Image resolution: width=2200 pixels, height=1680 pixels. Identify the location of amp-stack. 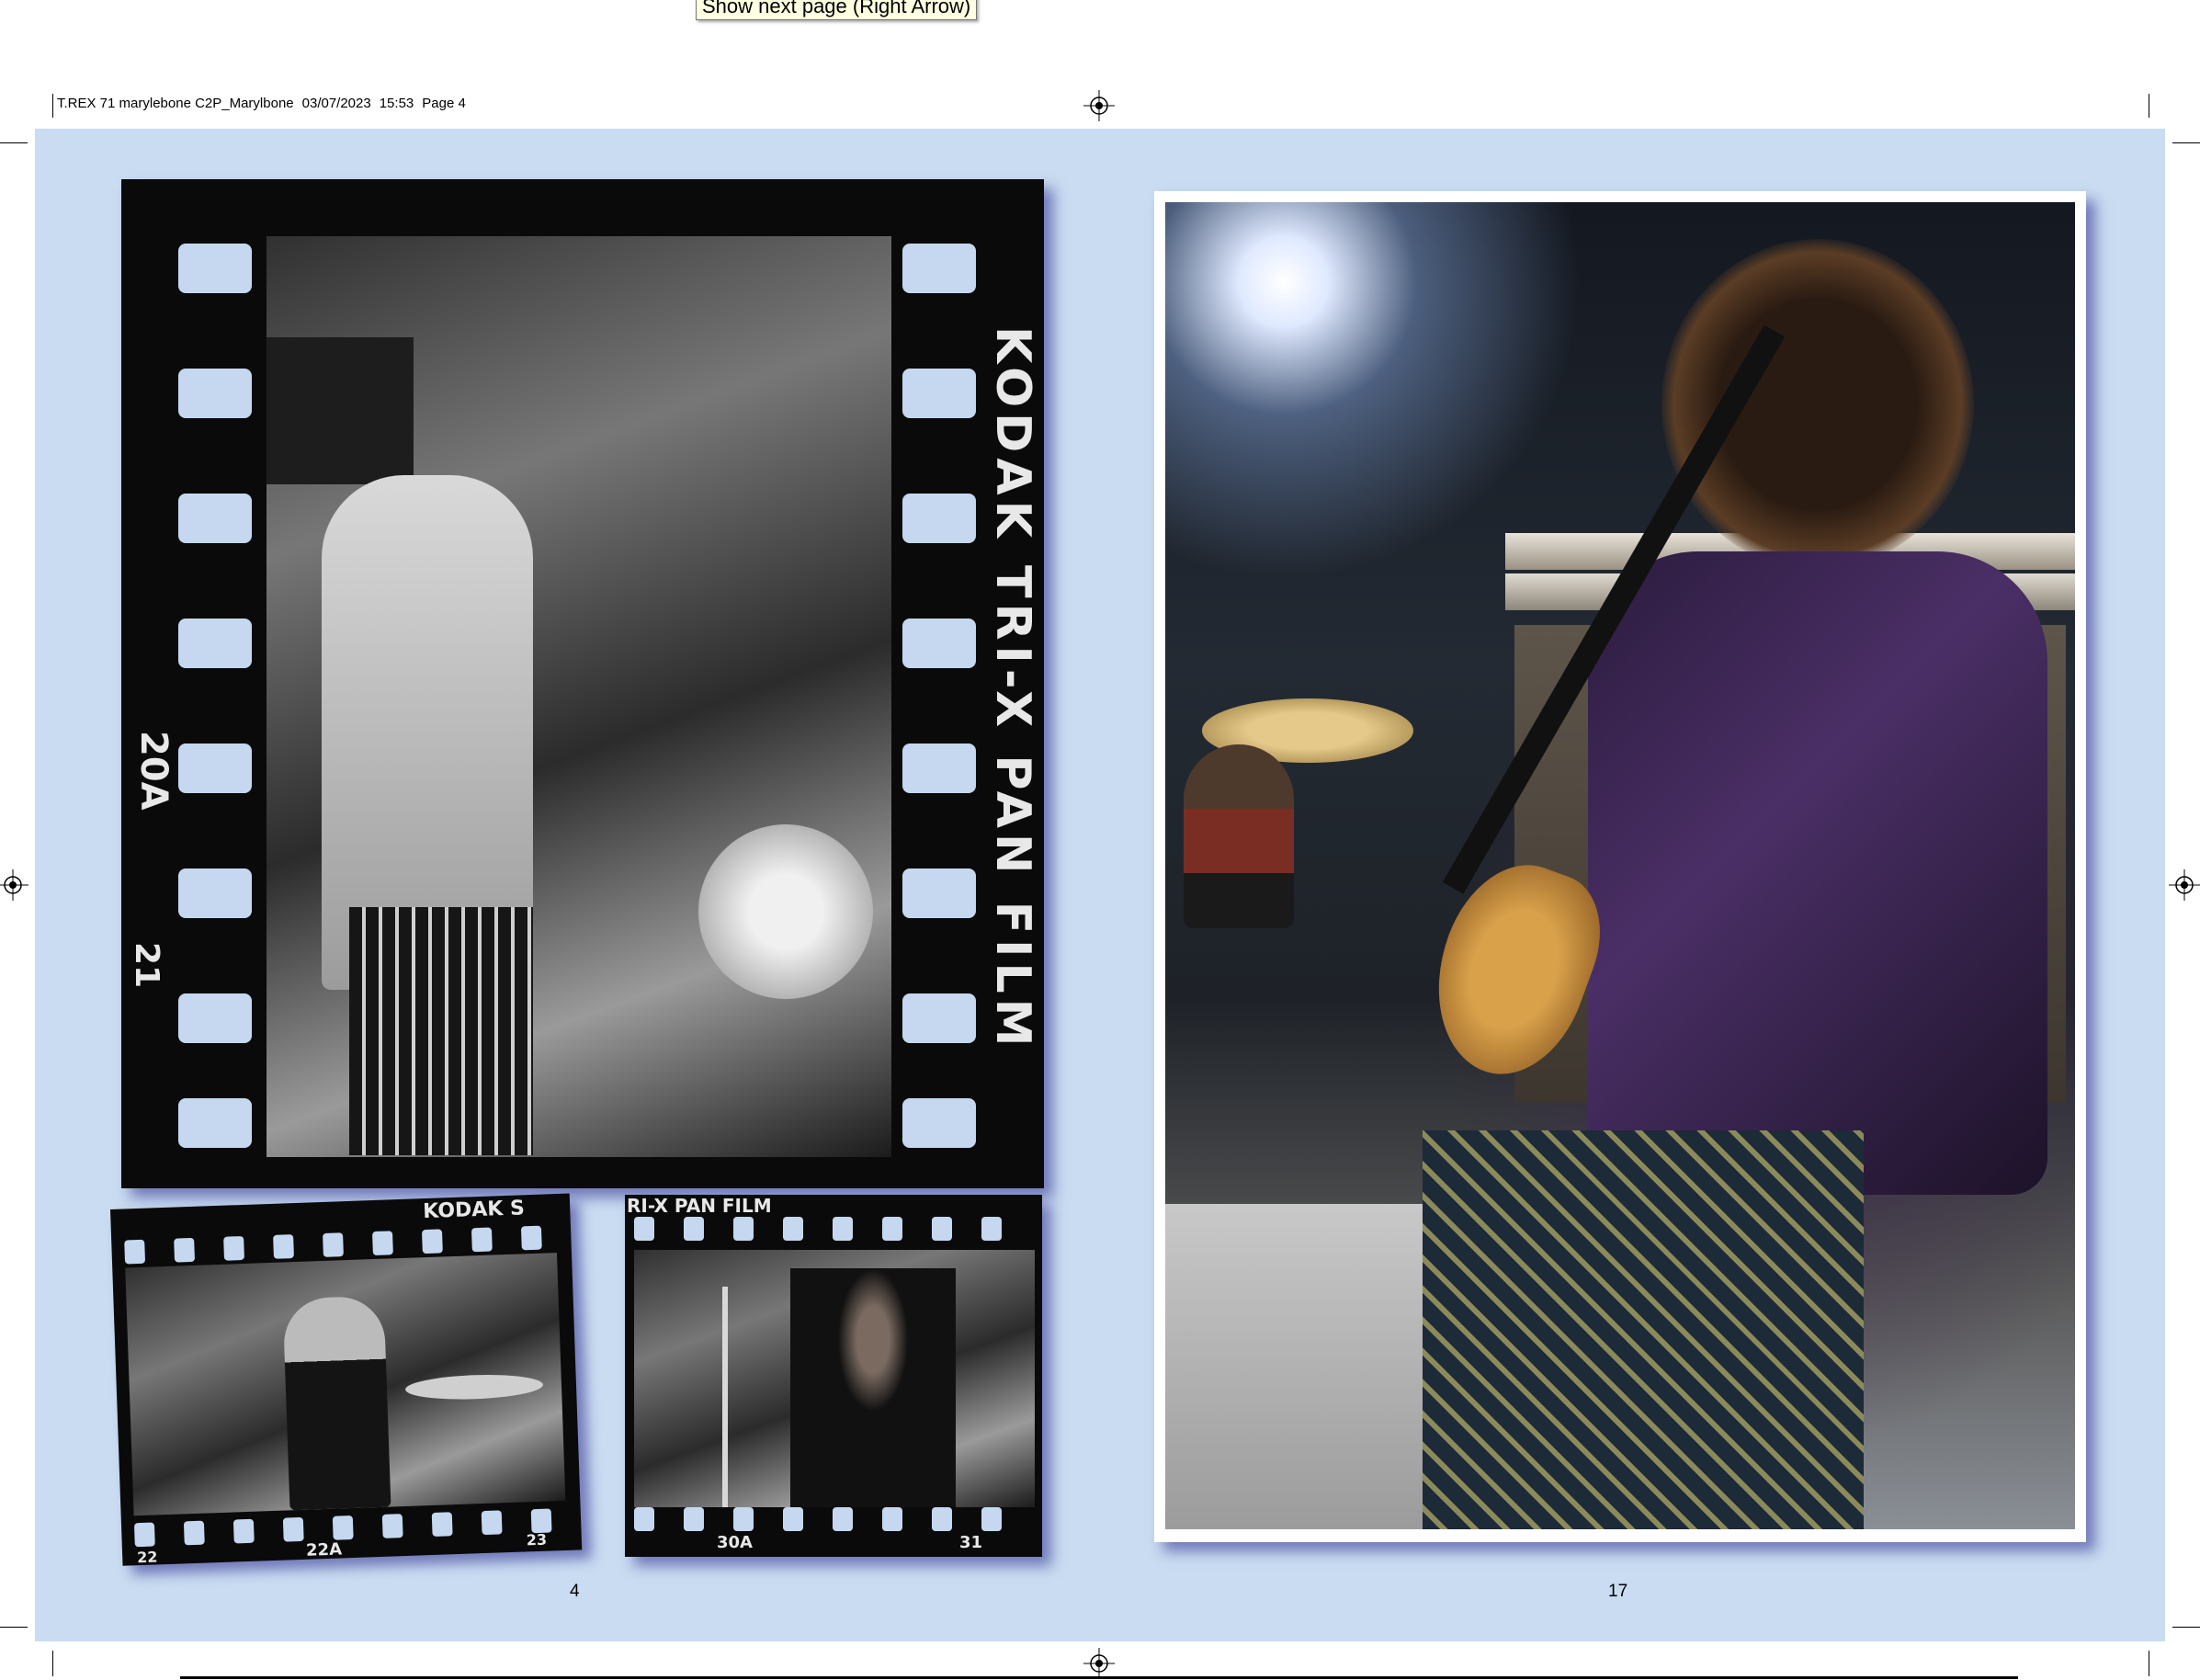
(340, 410).